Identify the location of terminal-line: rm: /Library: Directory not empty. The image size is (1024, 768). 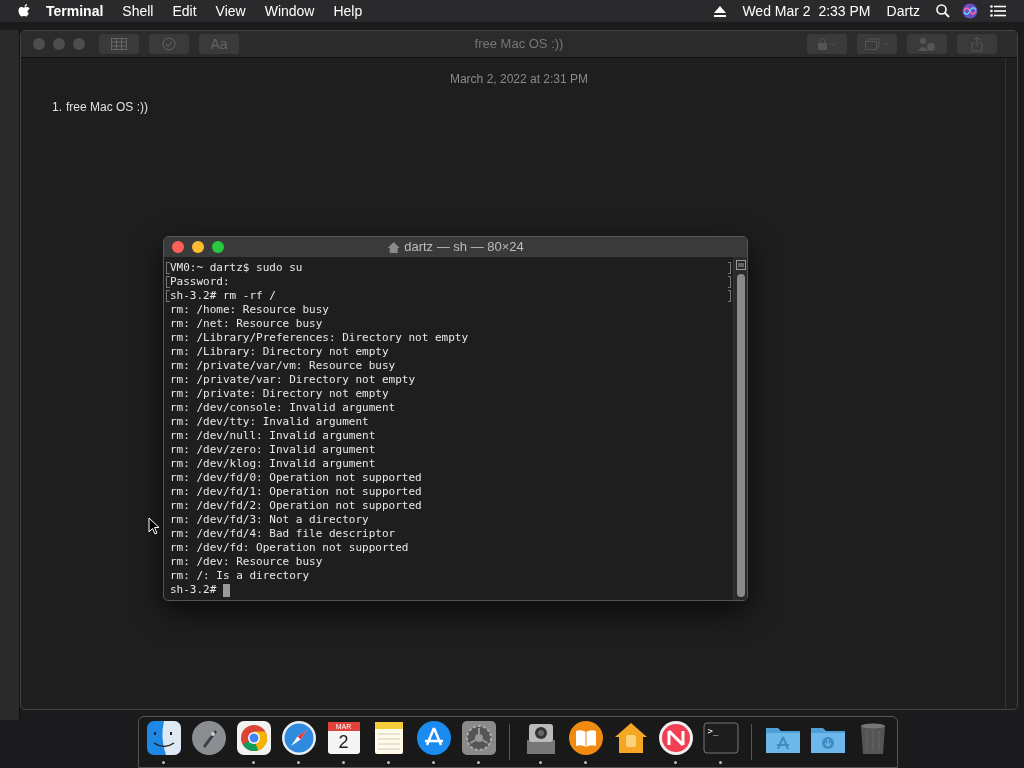
(280, 352).